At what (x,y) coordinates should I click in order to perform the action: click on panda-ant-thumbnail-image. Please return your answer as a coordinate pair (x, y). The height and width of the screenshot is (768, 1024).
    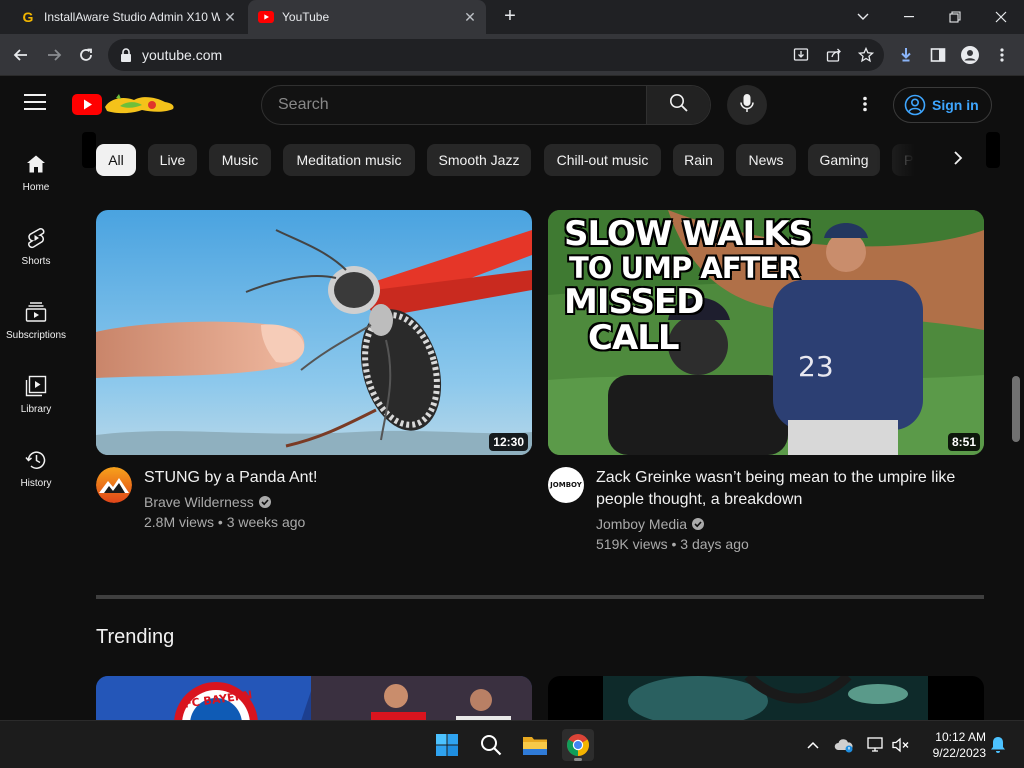
    Looking at the image, I should click on (314, 332).